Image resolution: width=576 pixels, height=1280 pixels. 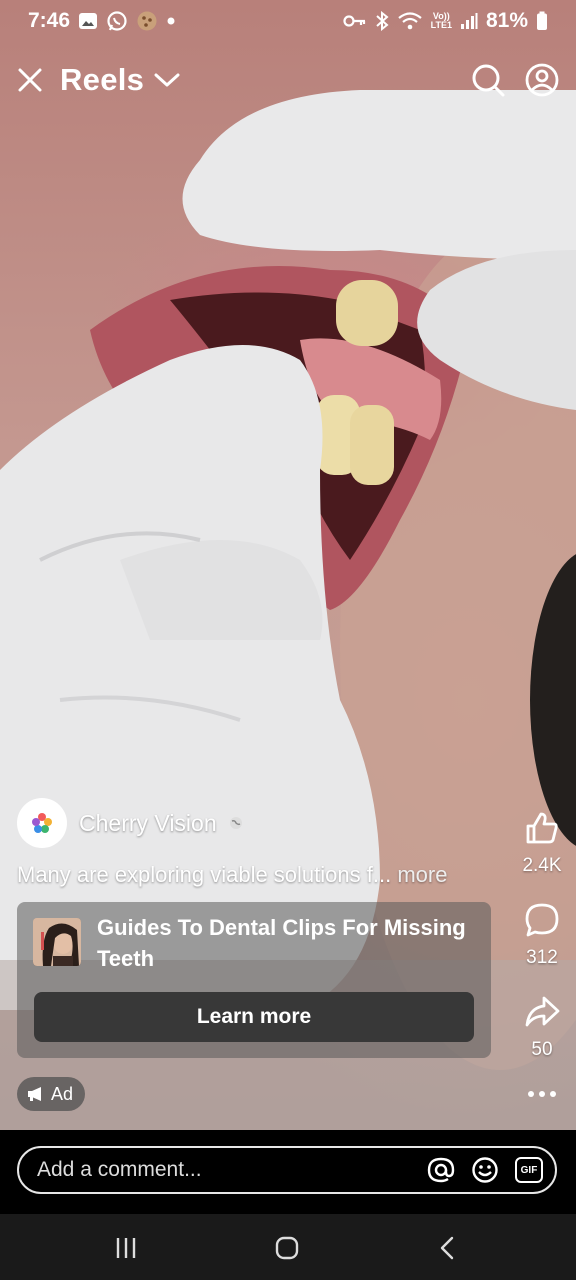 What do you see at coordinates (542, 830) in the screenshot?
I see `like-icon` at bounding box center [542, 830].